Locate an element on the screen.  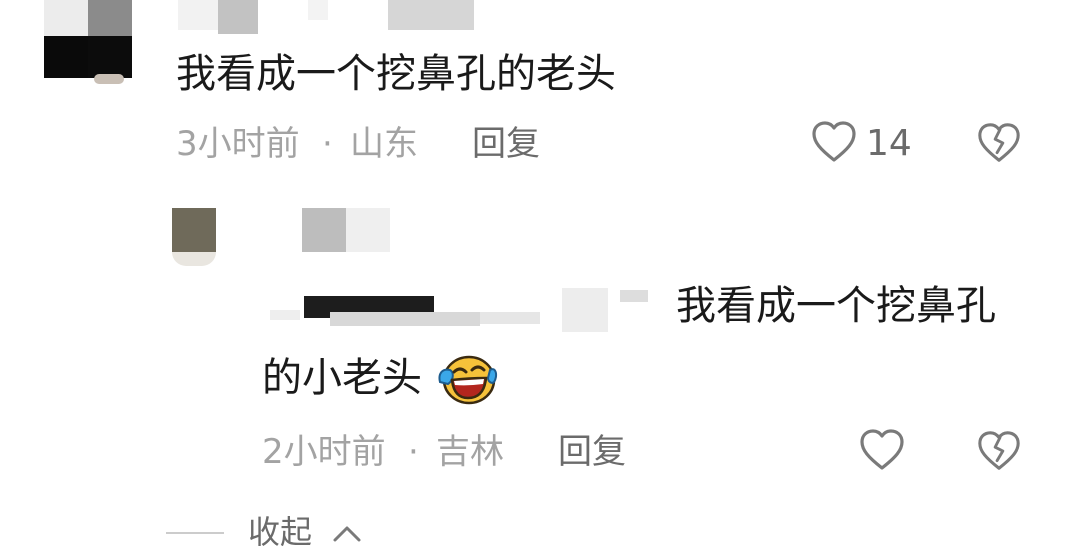
comment-text-line2: 的小老头 is located at coordinates (342, 378).